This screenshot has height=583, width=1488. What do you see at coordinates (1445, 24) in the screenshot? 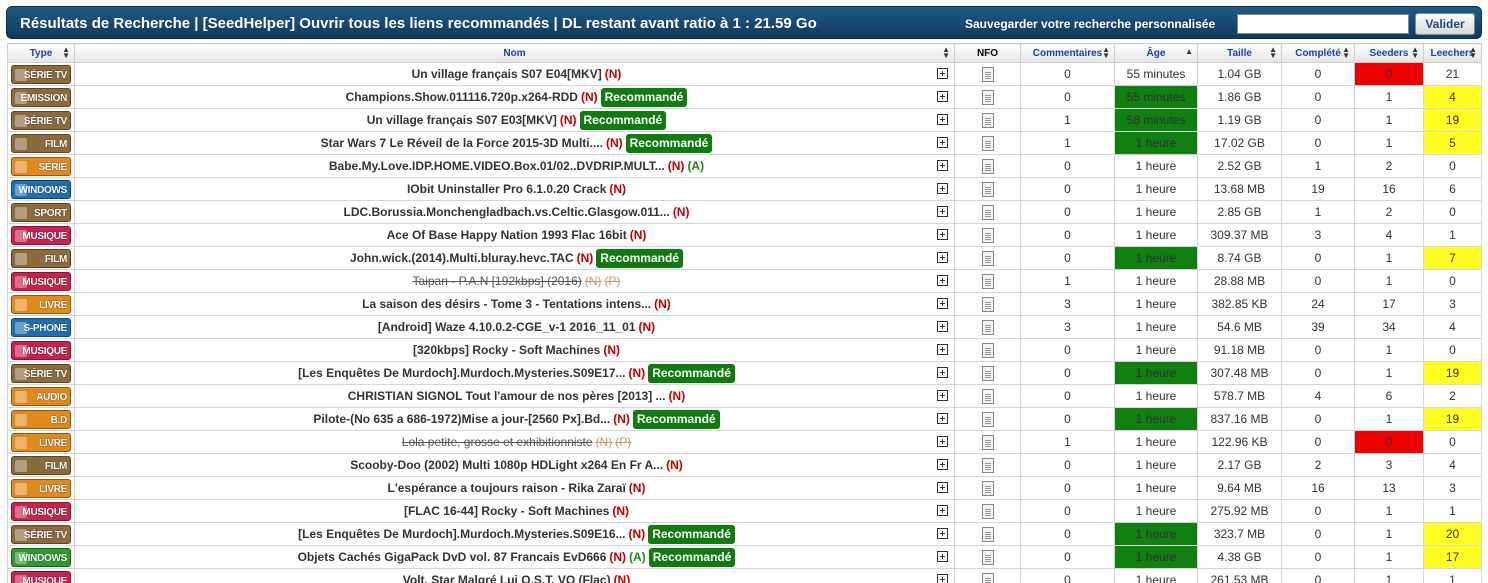
I see `validate-button: Valider` at bounding box center [1445, 24].